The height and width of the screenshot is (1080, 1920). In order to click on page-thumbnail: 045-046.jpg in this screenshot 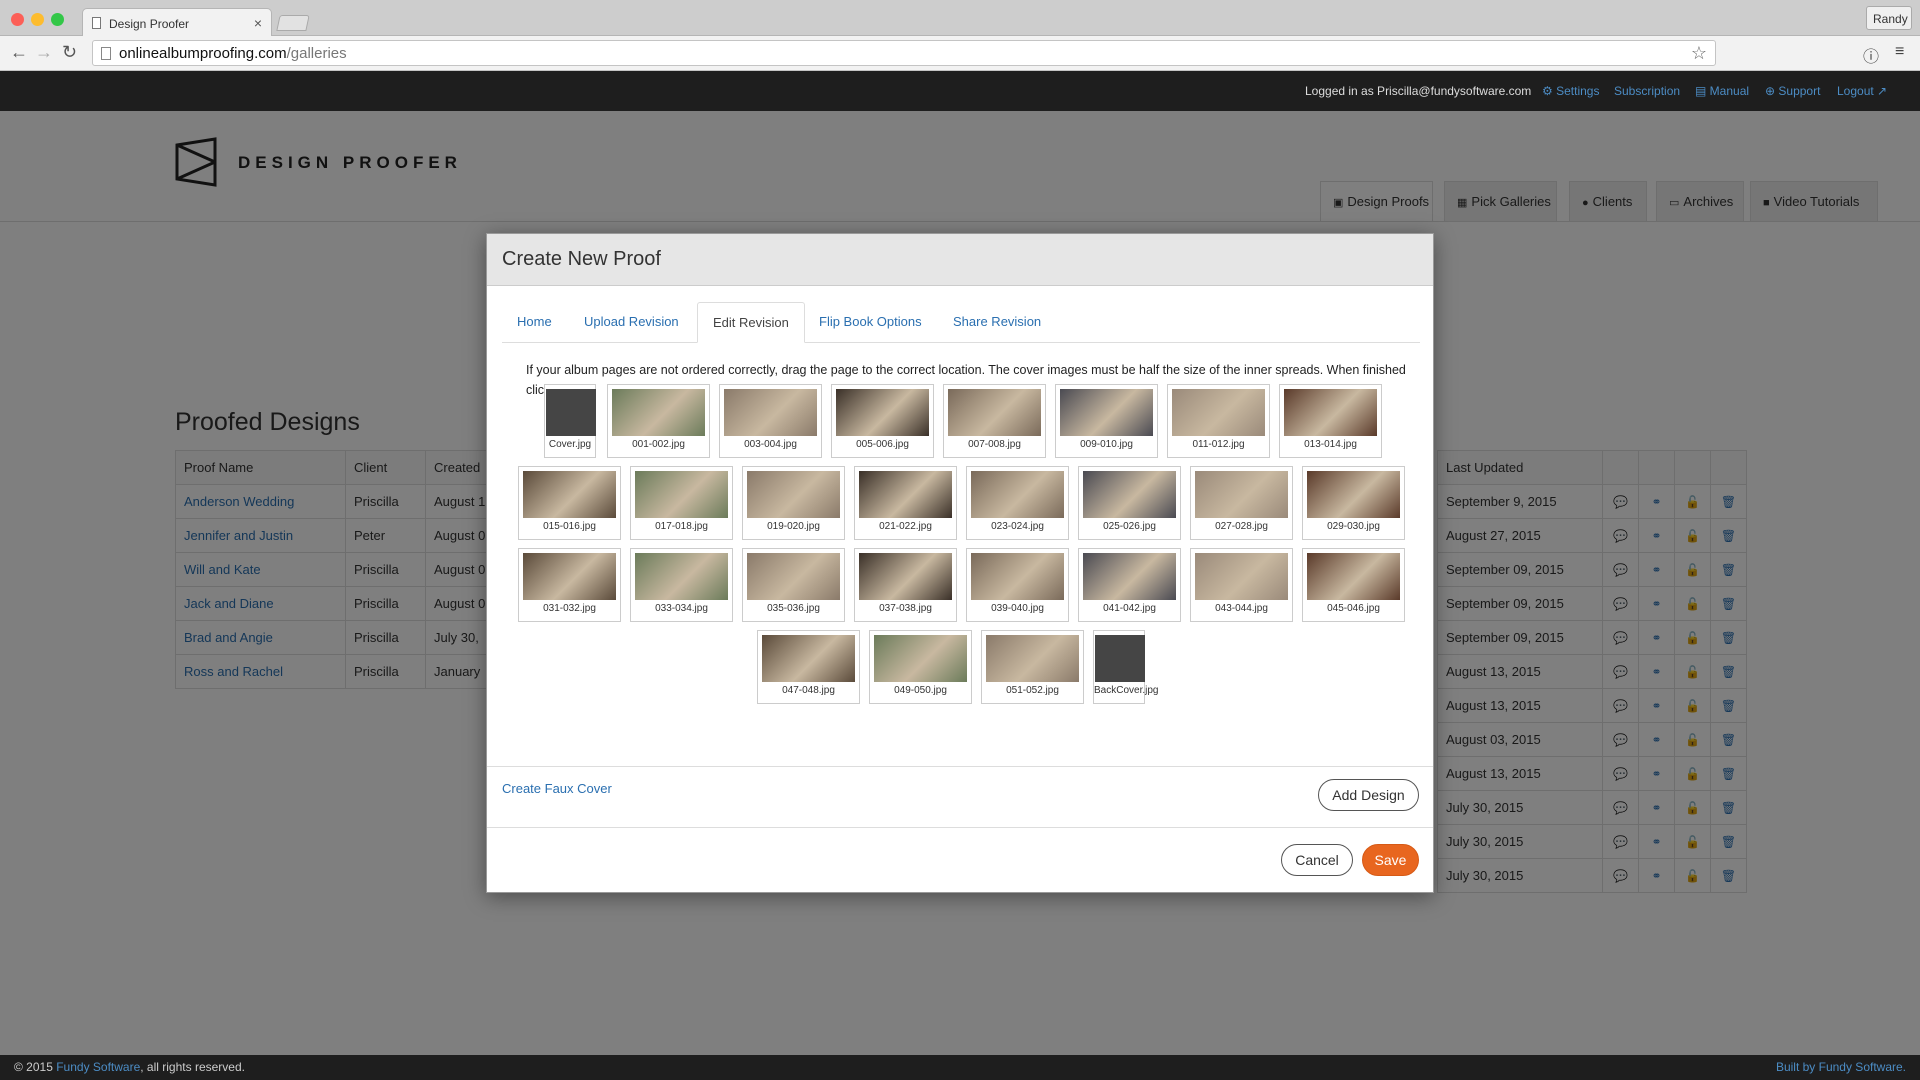, I will do `click(1353, 585)`.